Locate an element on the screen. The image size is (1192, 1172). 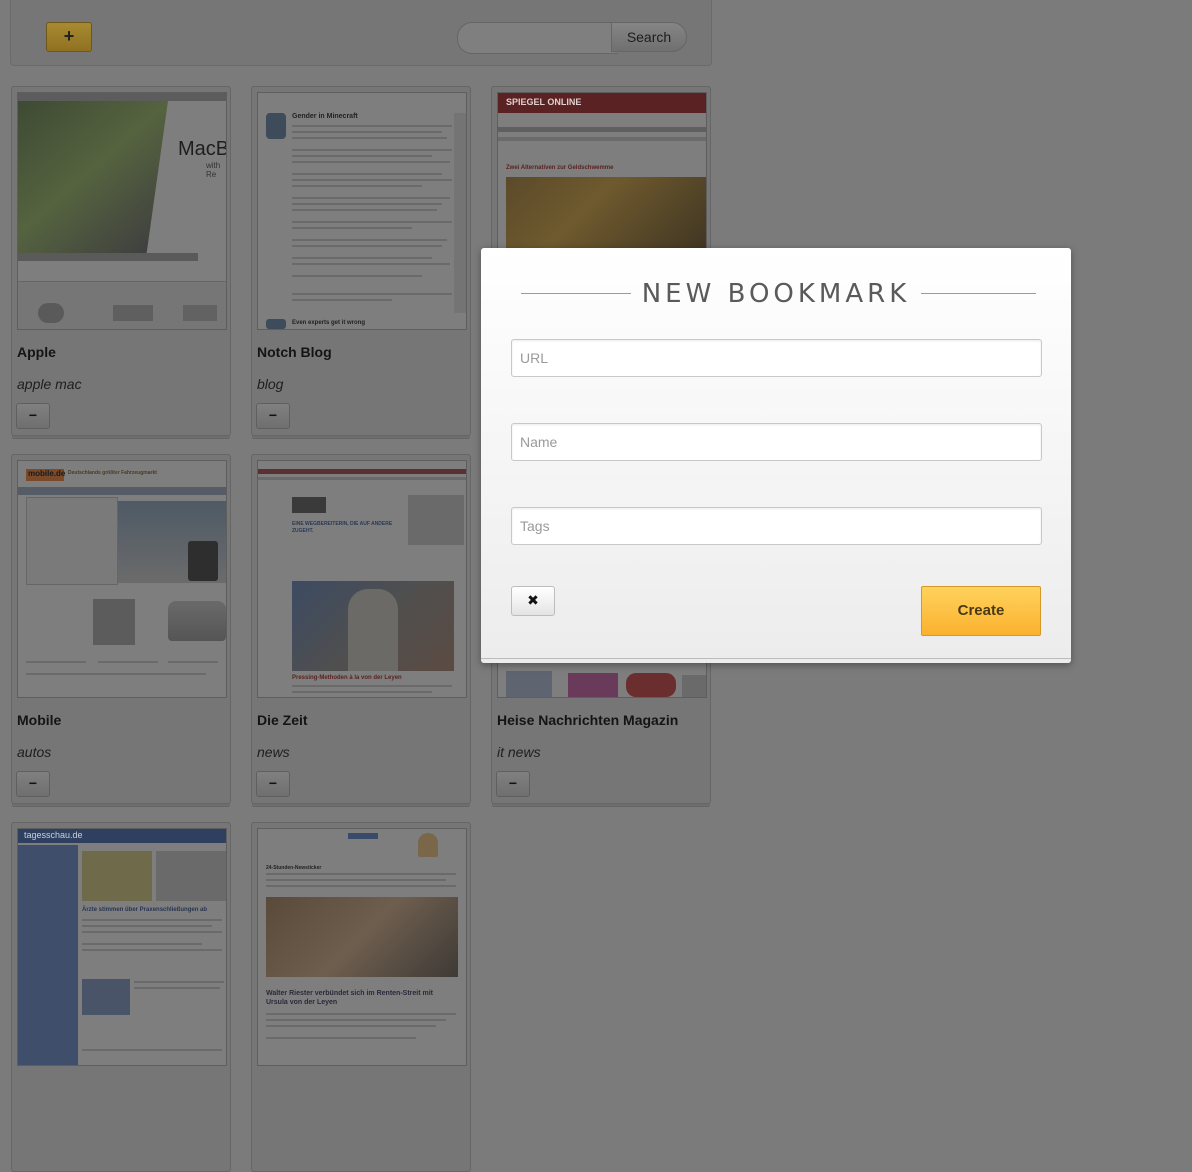
thumbnail-headline: MacBo is located at coordinates (202, 149).